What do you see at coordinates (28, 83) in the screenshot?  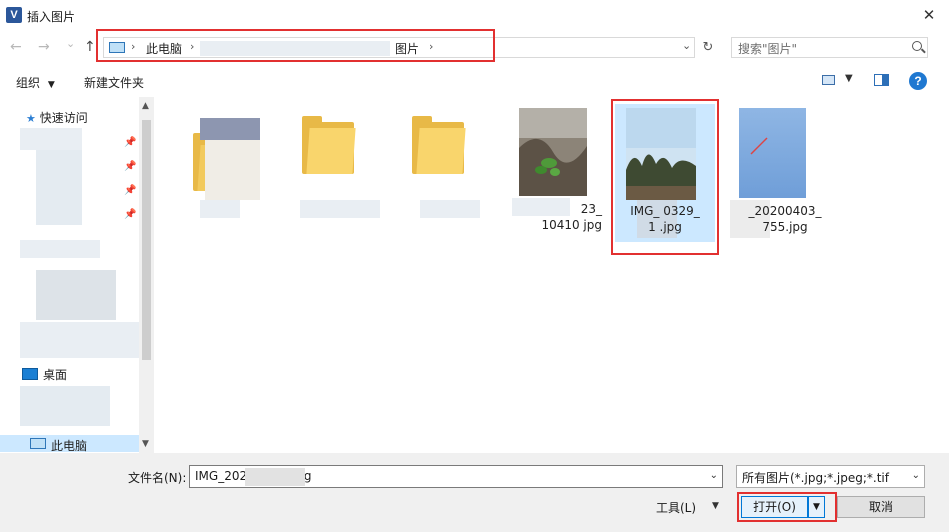 I see `organize-label: 组织` at bounding box center [28, 83].